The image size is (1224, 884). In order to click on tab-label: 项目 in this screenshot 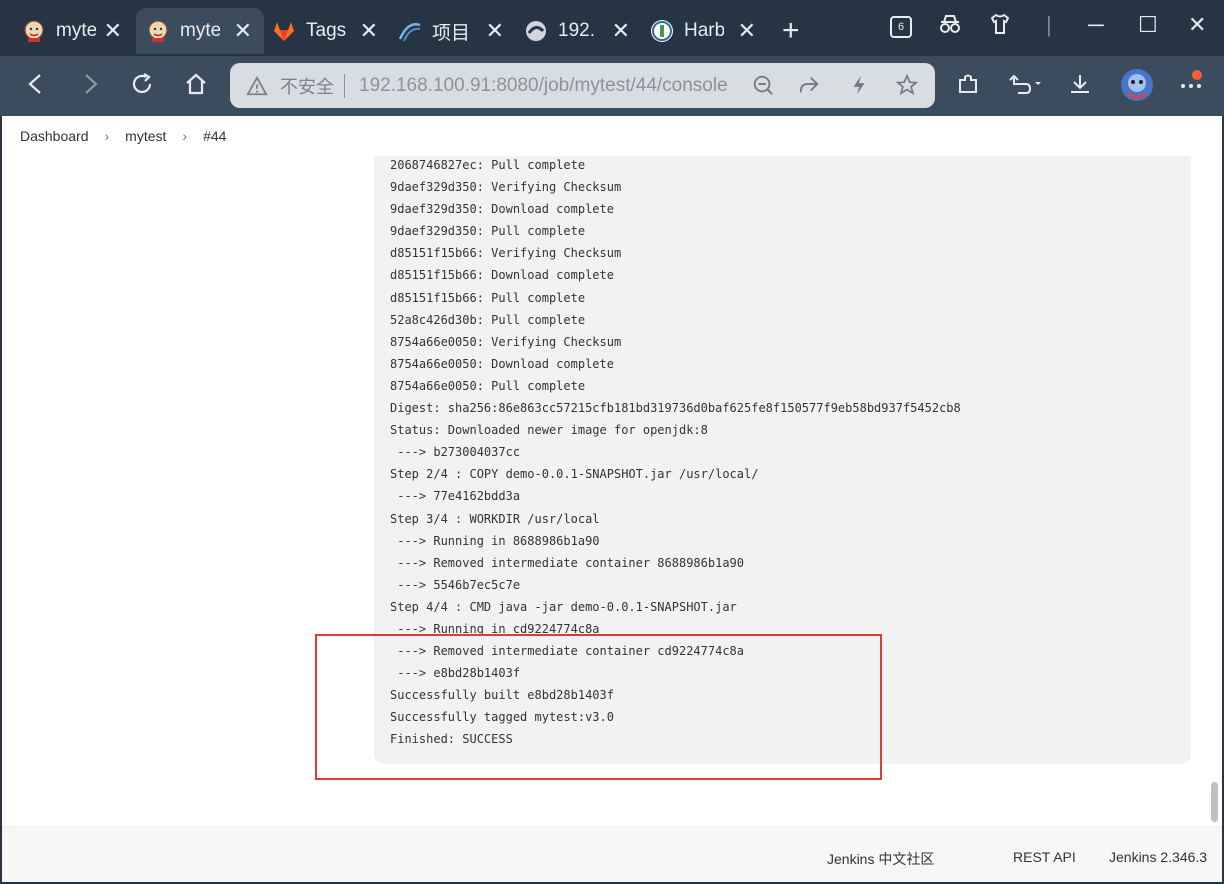, I will do `click(451, 33)`.